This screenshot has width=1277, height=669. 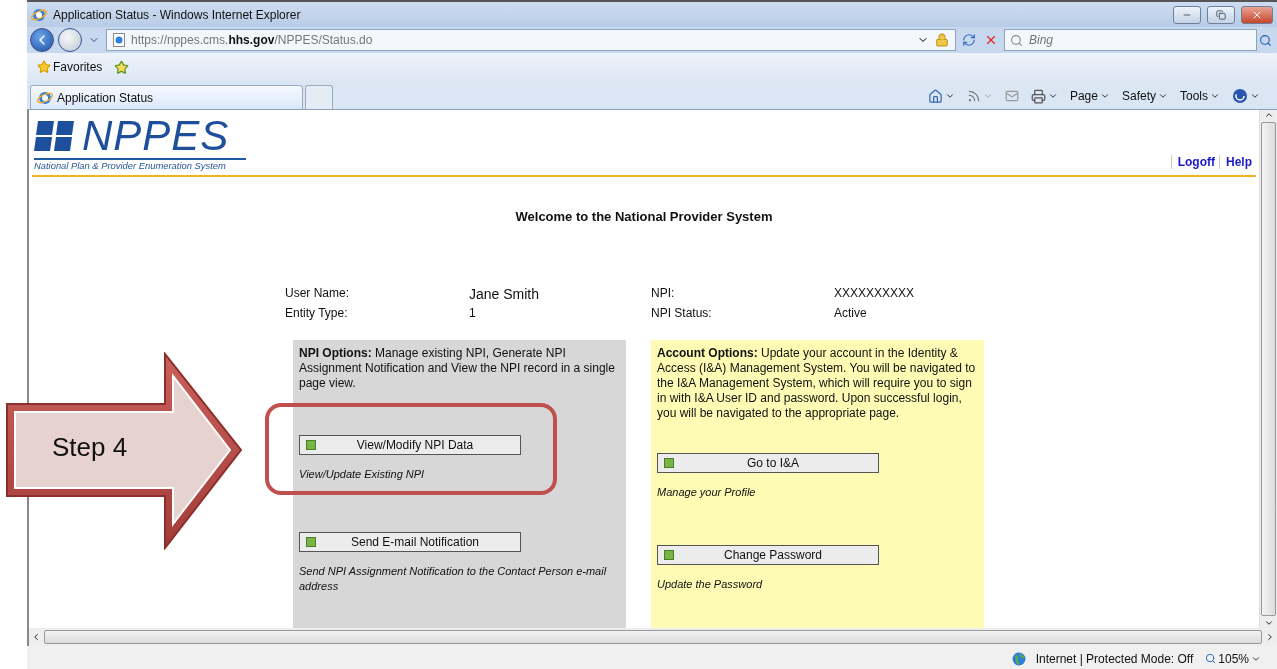 I want to click on panel-description: NPI Options: Manage existing NPI, Generate NPI Assignment Notification and View the NPI record in a single page view., so click(x=457, y=368).